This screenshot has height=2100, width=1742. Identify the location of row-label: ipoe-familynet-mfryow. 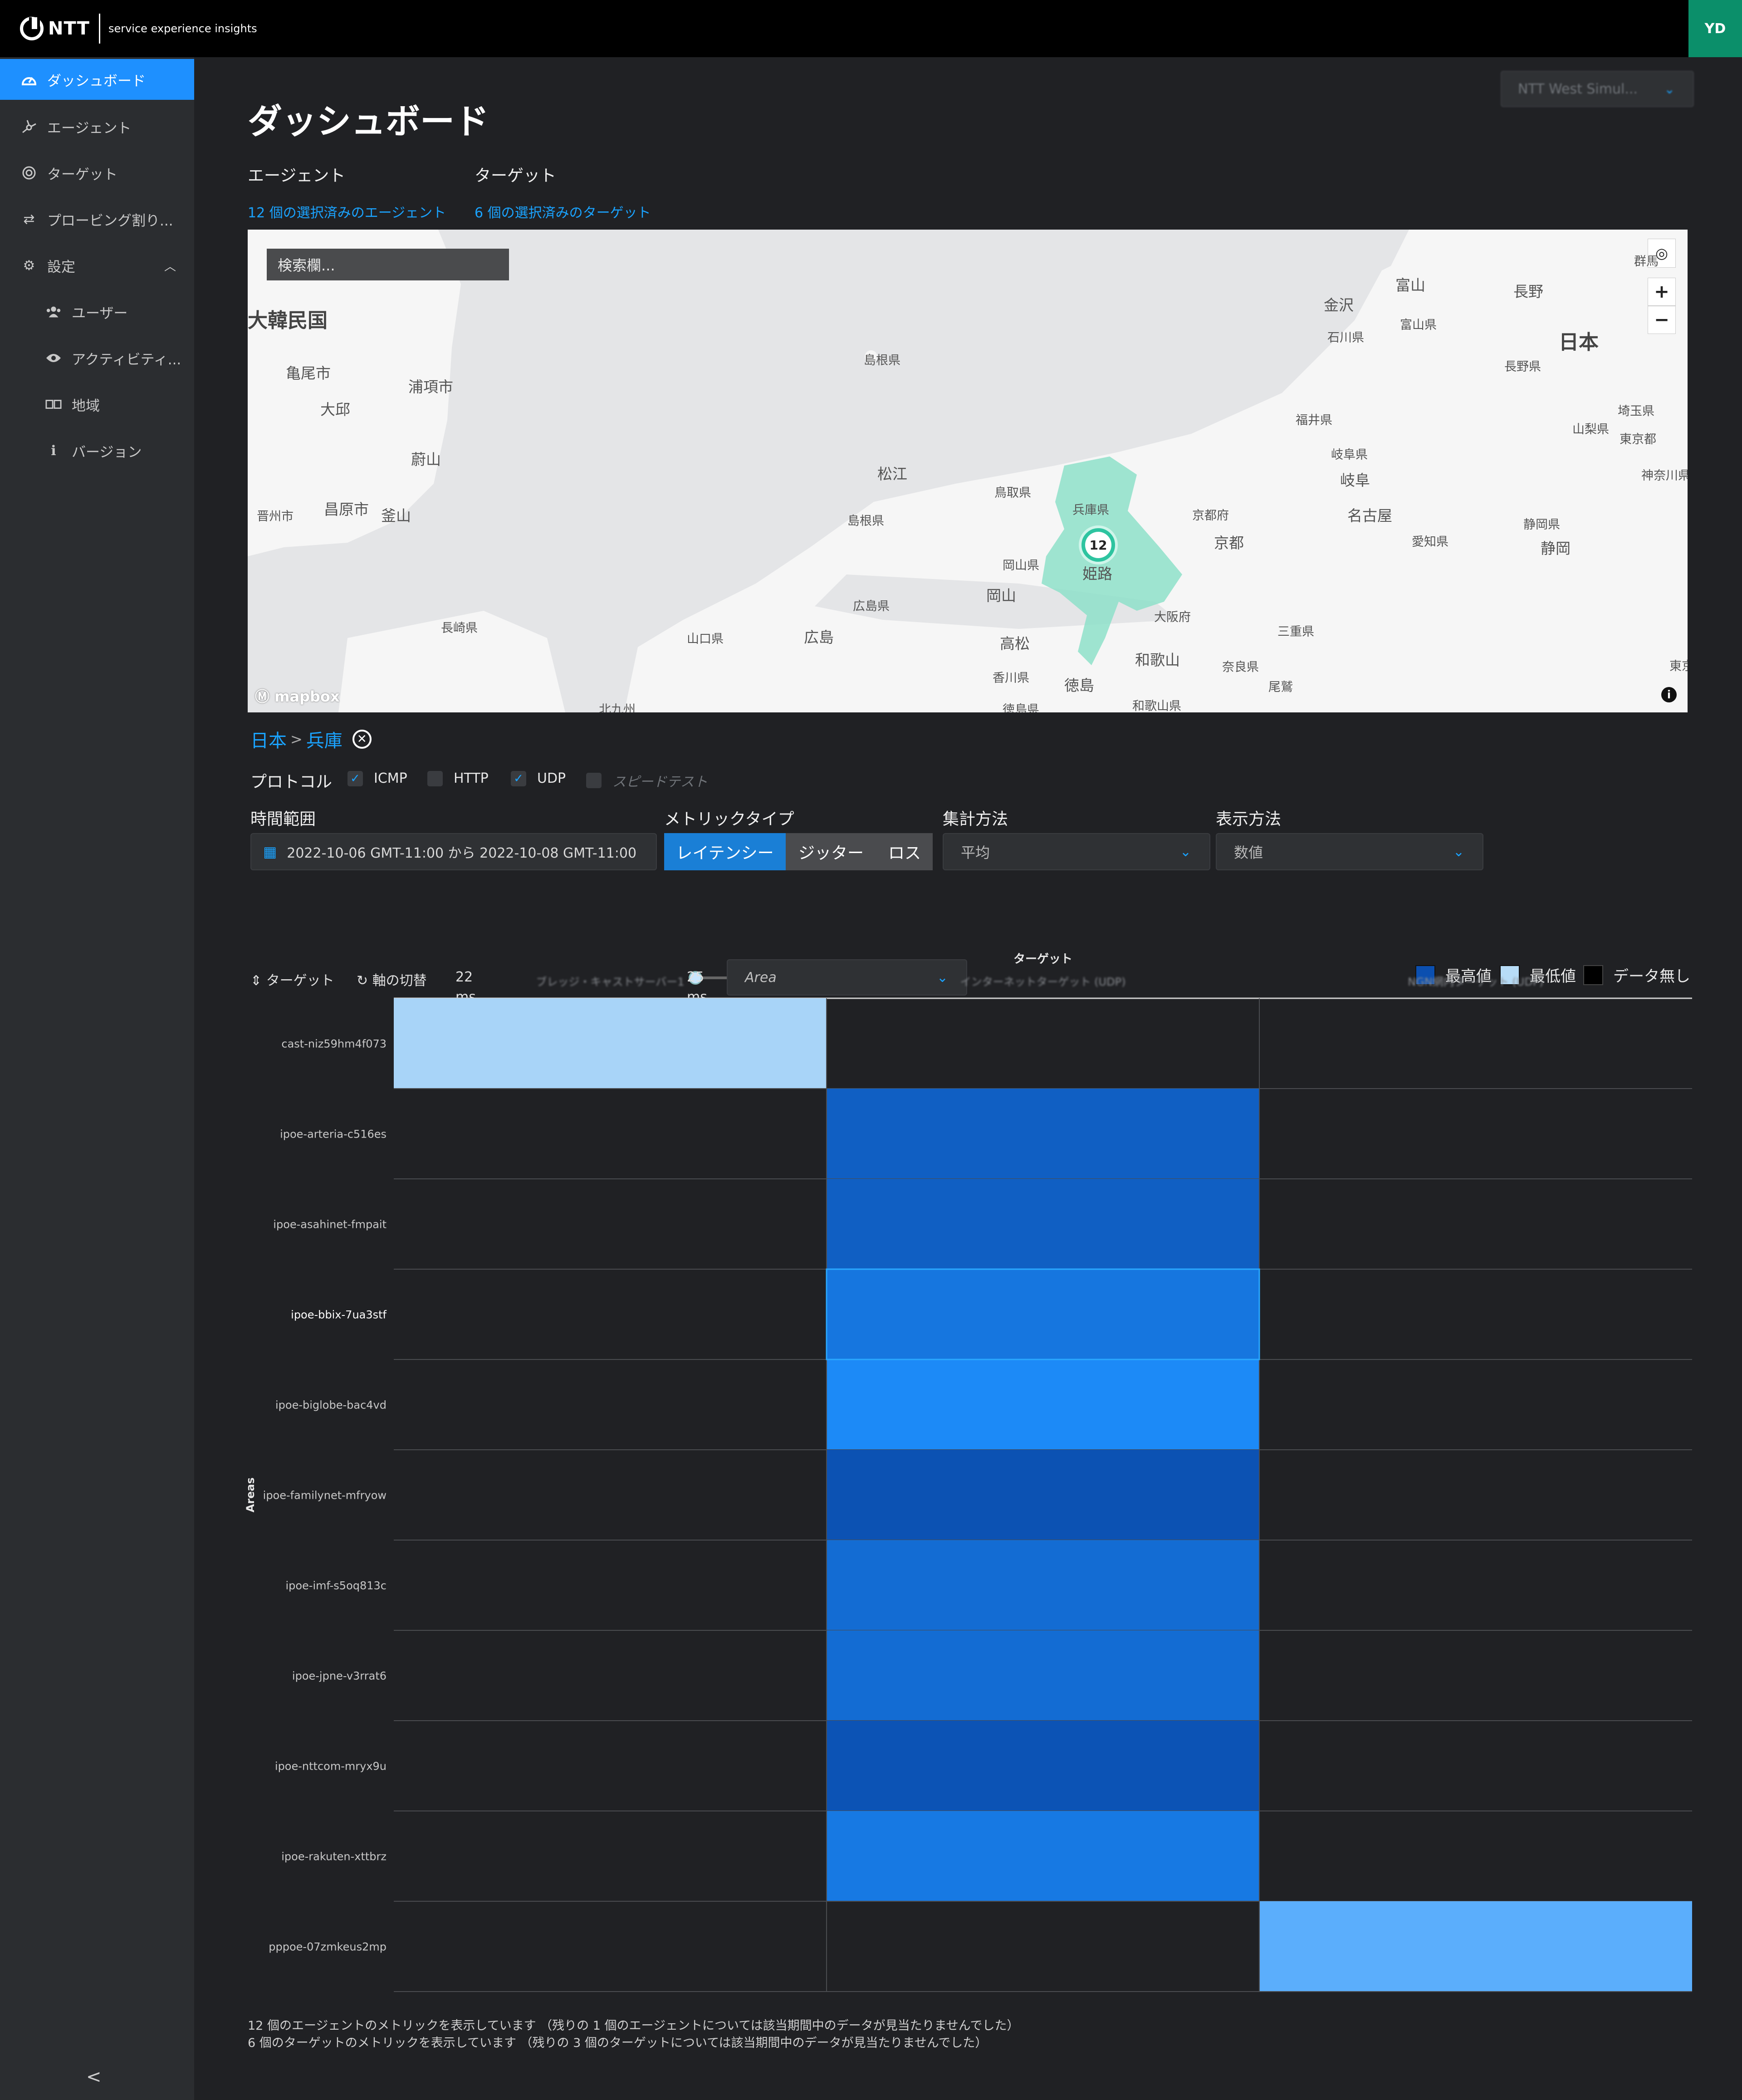
(325, 1495).